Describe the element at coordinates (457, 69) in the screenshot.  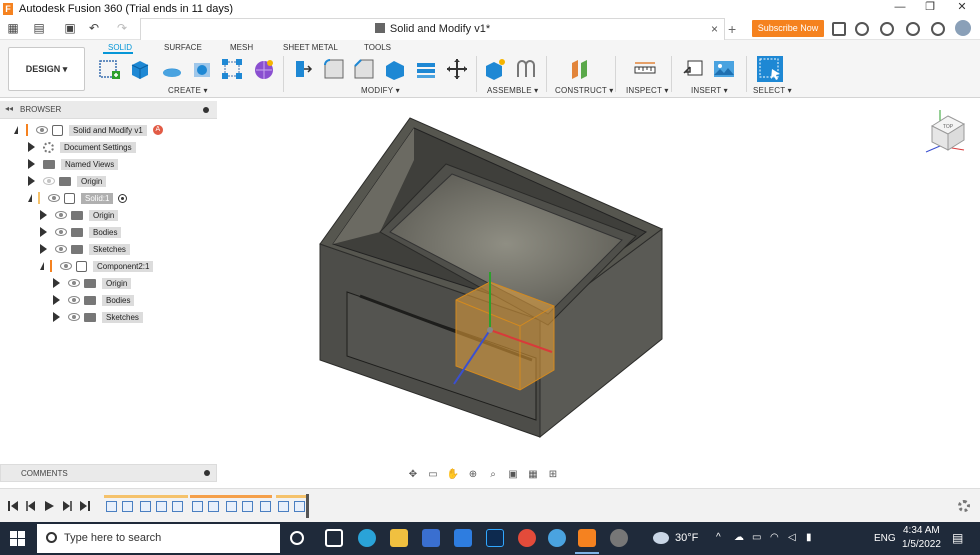
I see `move-copy-icon` at that location.